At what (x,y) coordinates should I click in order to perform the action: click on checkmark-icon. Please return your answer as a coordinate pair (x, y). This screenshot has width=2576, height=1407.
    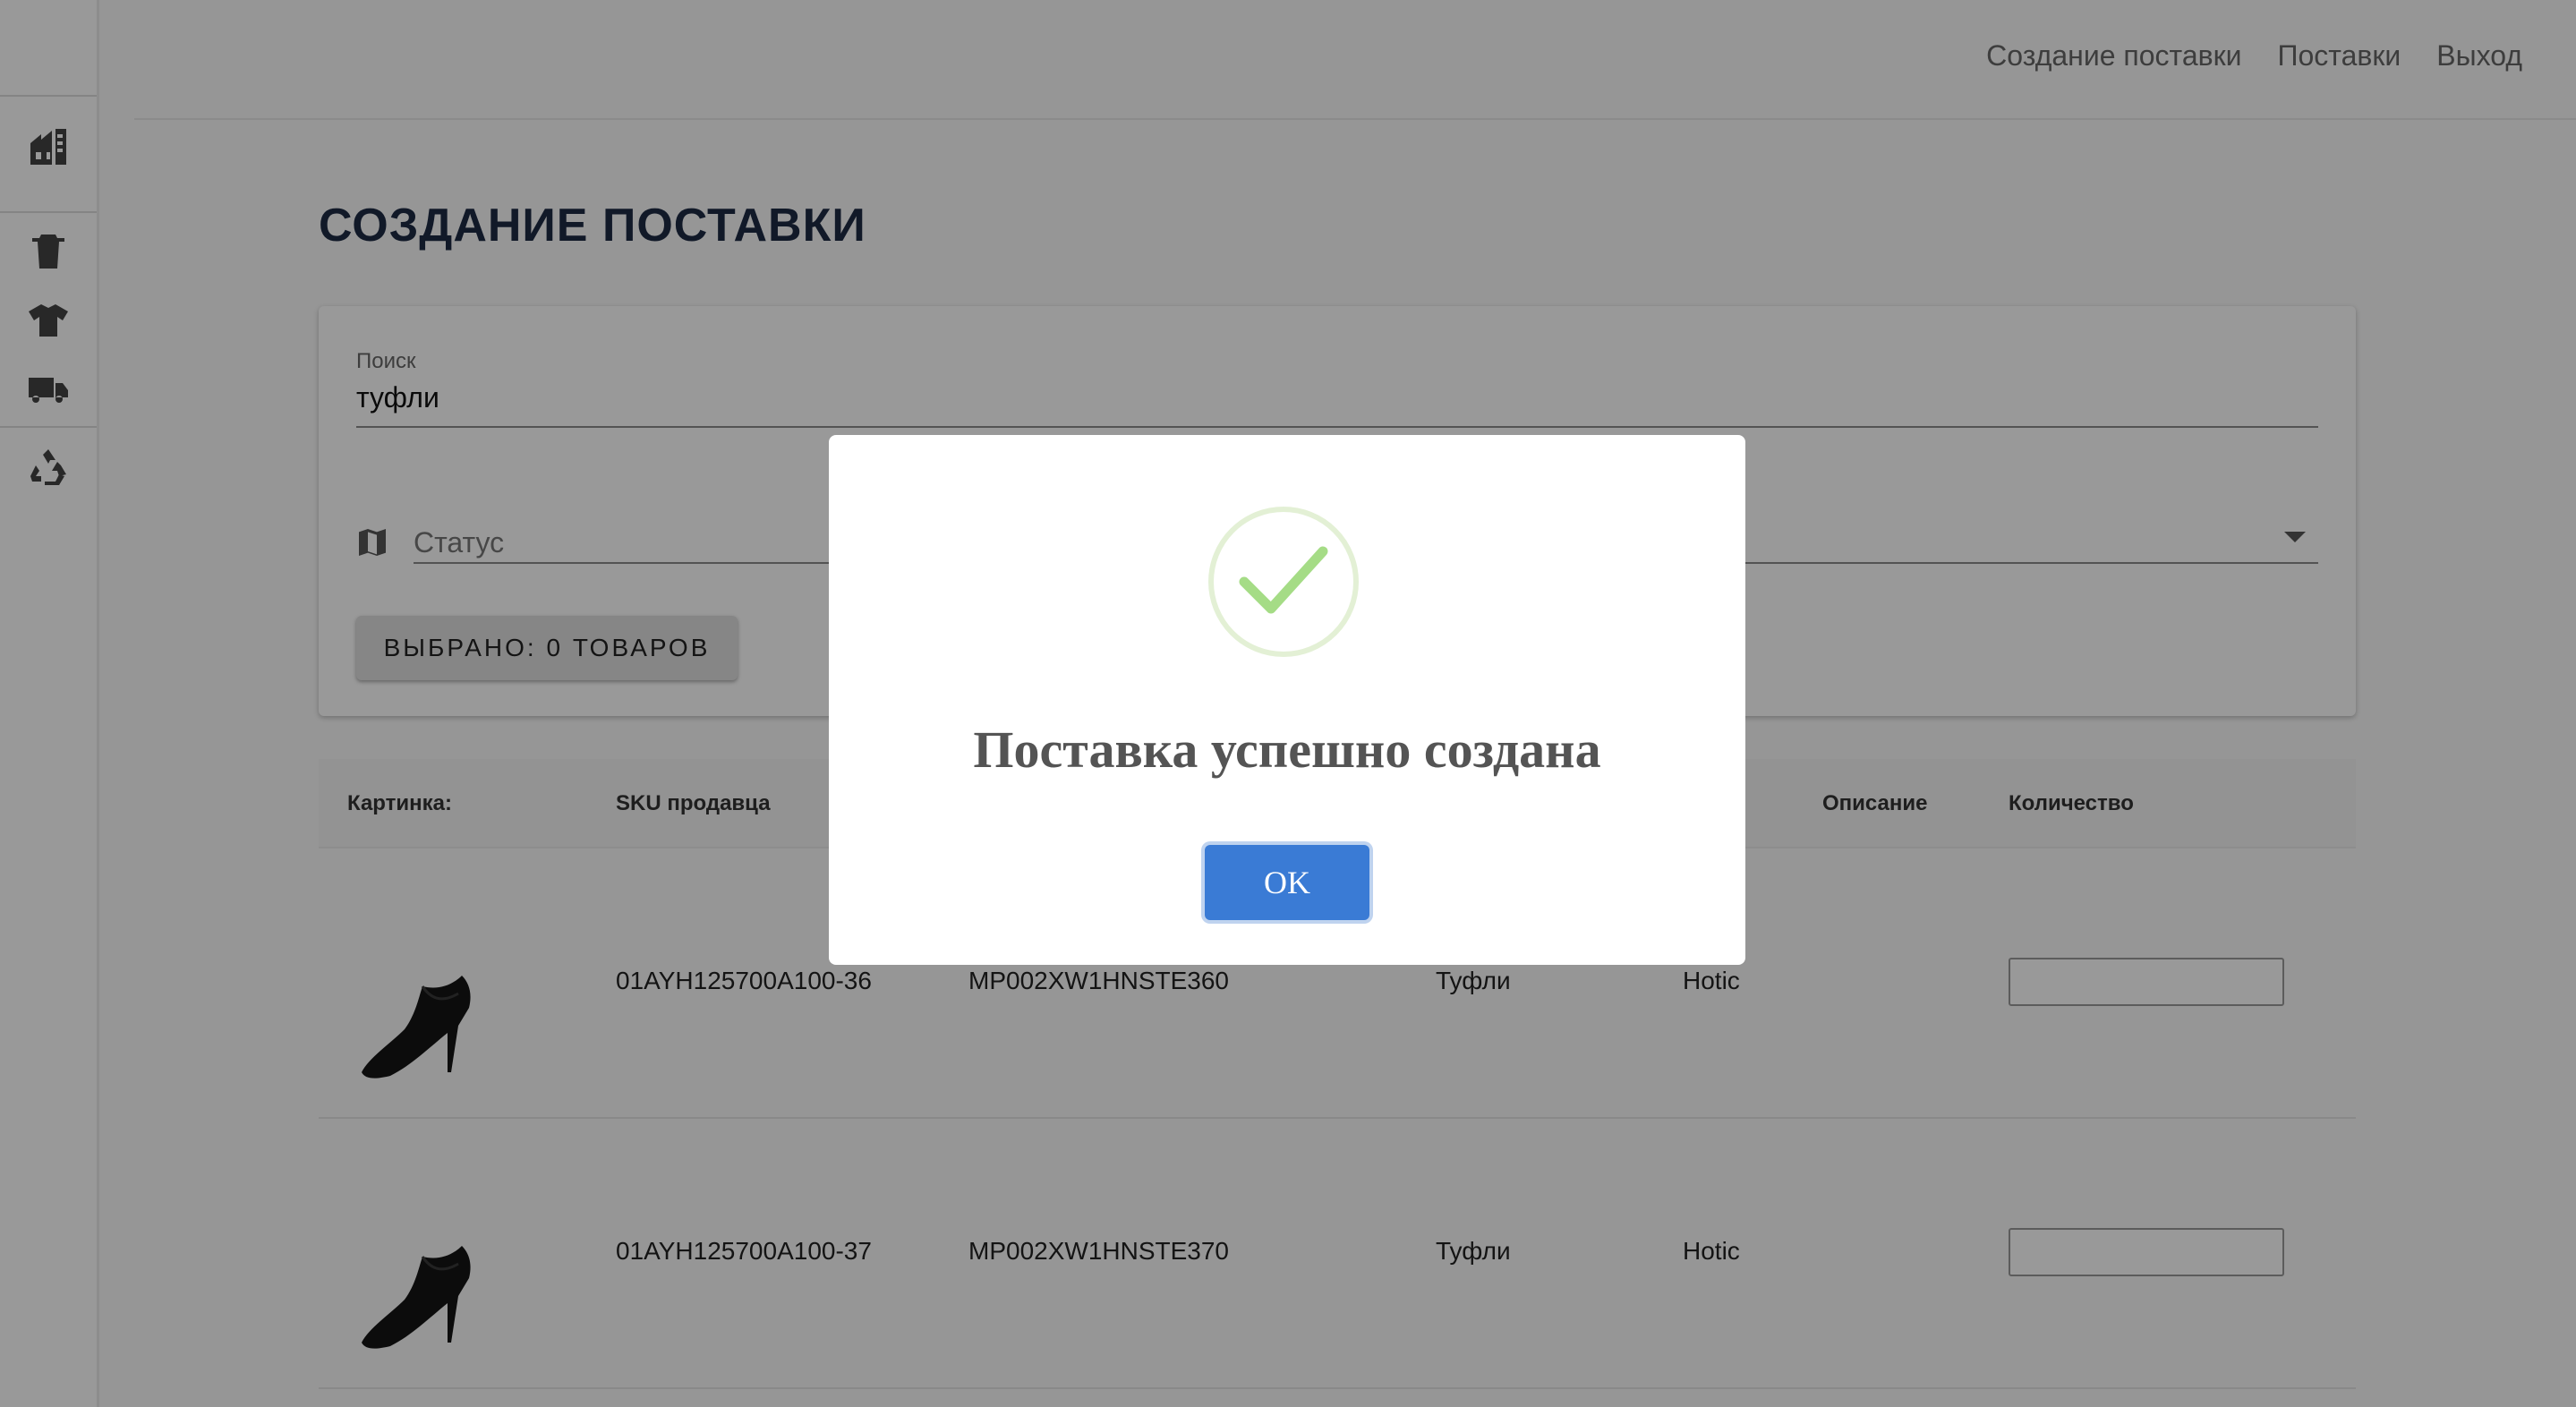
    Looking at the image, I should click on (1283, 582).